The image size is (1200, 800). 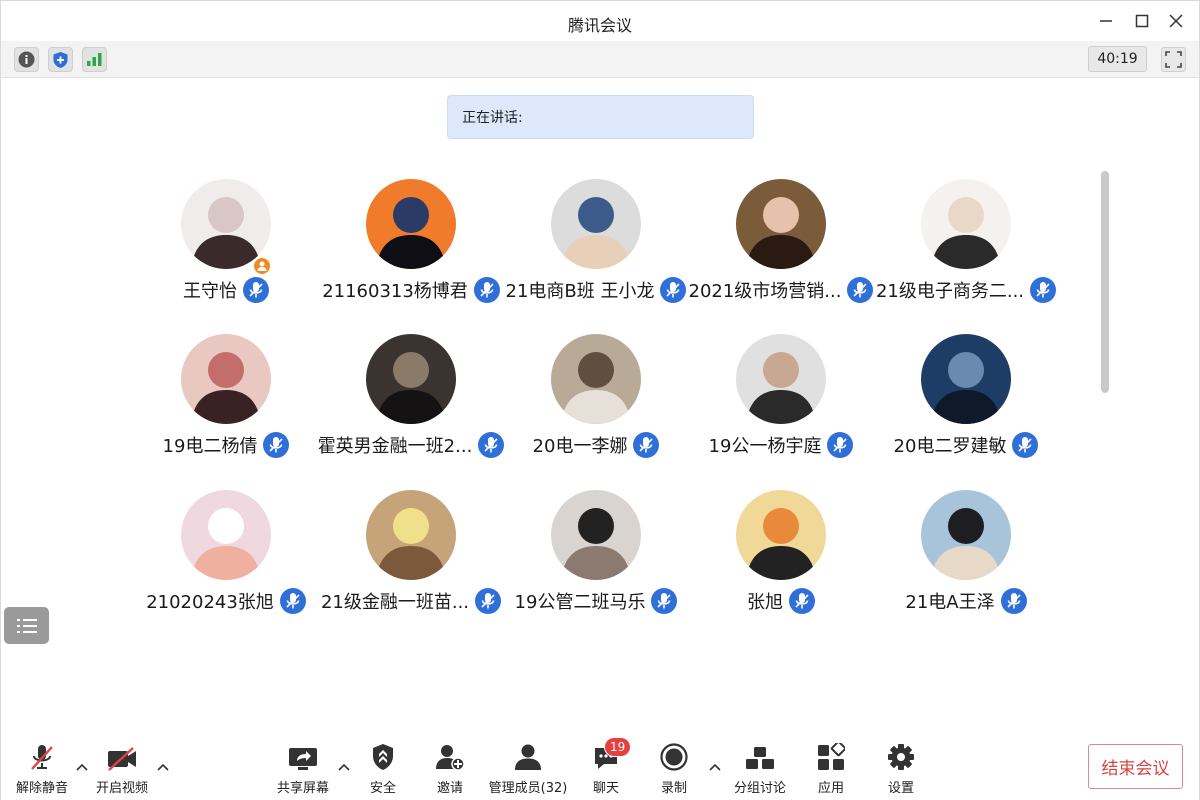 What do you see at coordinates (210, 602) in the screenshot?
I see `participant-name: 21020243张旭` at bounding box center [210, 602].